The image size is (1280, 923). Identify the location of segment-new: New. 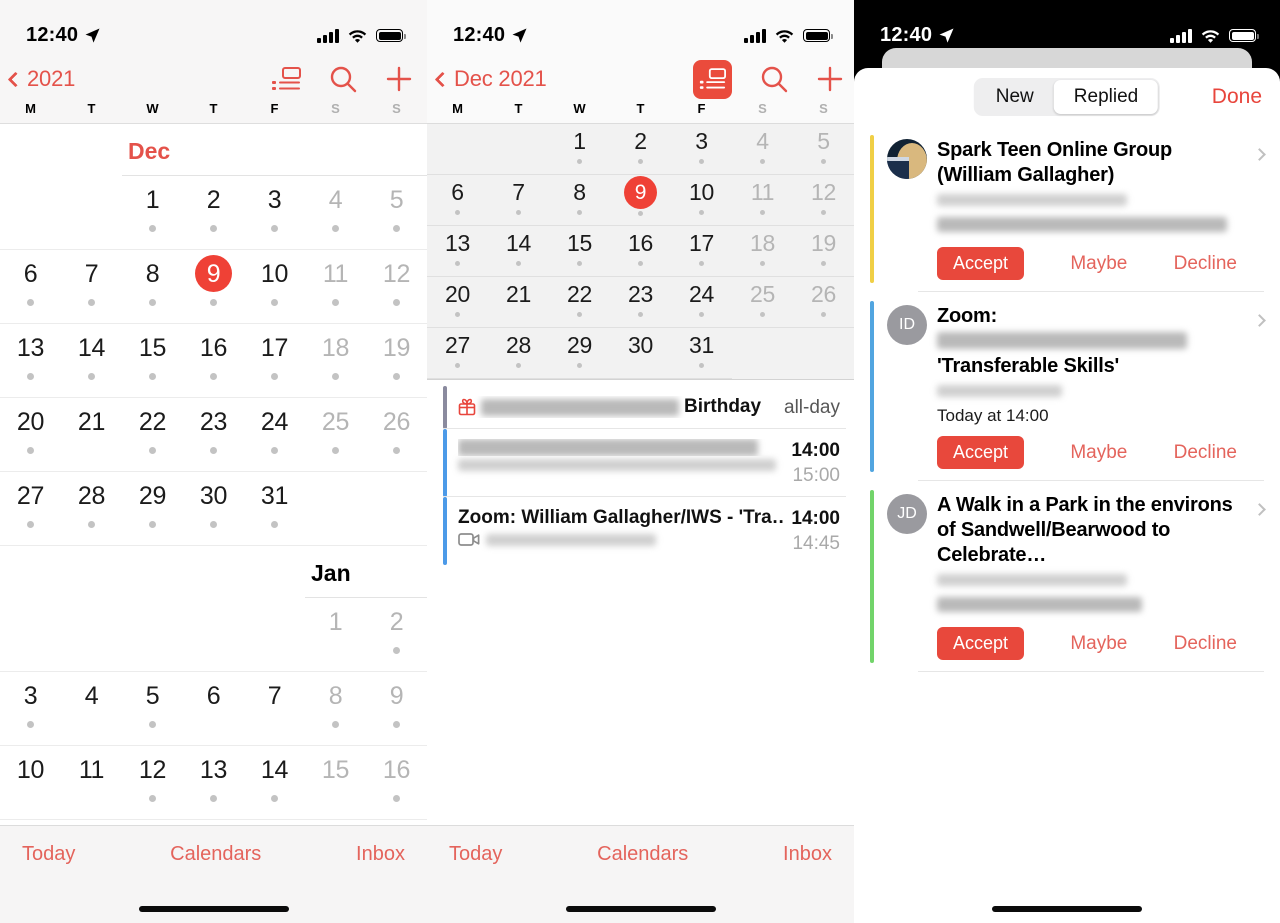
(1015, 97).